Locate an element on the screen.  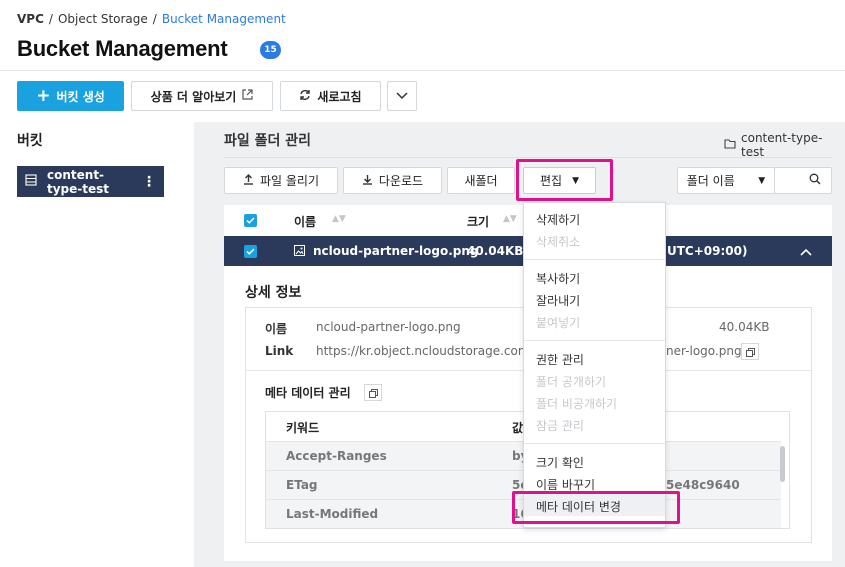
refresh-button: 새로고침 is located at coordinates (330, 96).